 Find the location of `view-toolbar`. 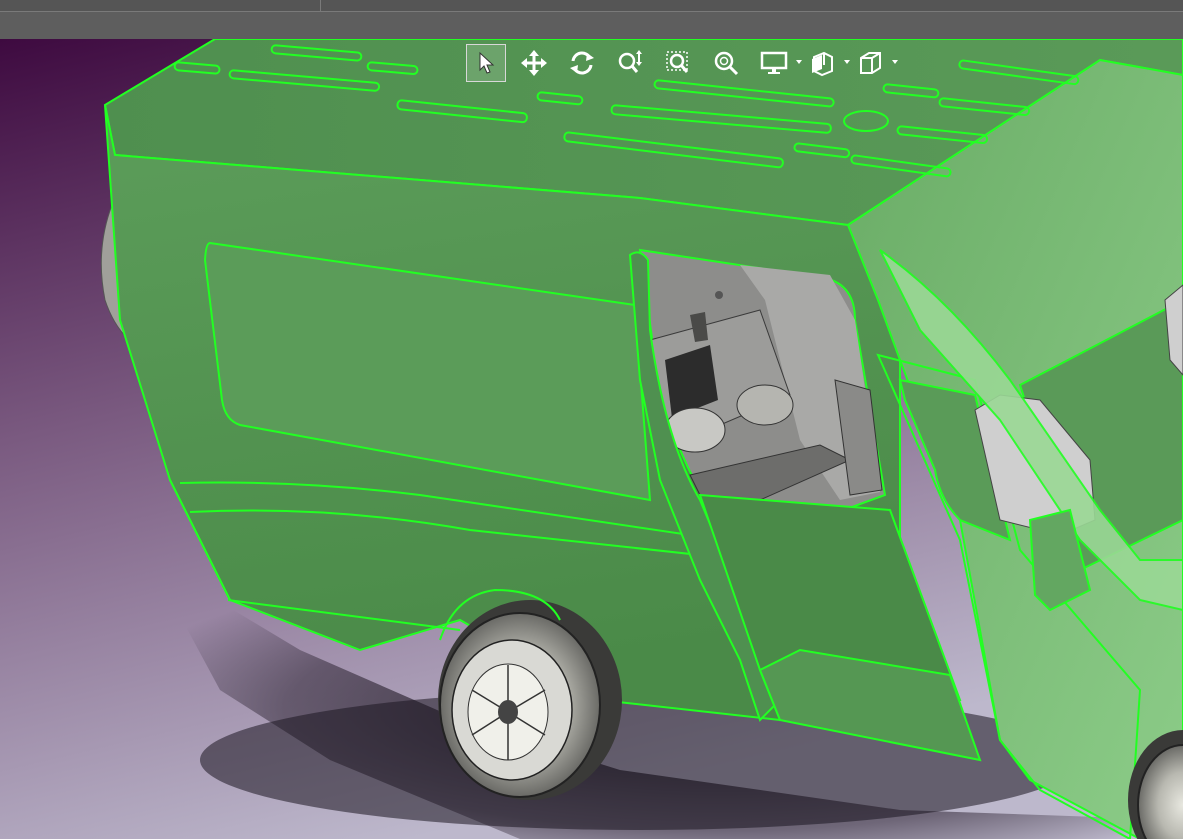

view-toolbar is located at coordinates (682, 63).